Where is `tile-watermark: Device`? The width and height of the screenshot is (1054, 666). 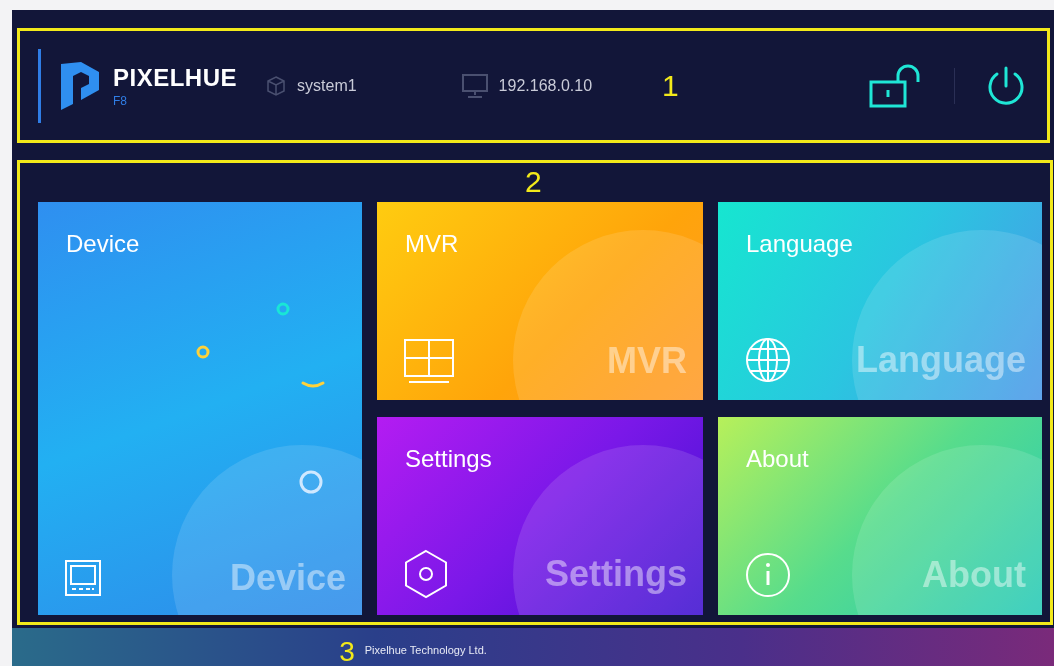 tile-watermark: Device is located at coordinates (287, 578).